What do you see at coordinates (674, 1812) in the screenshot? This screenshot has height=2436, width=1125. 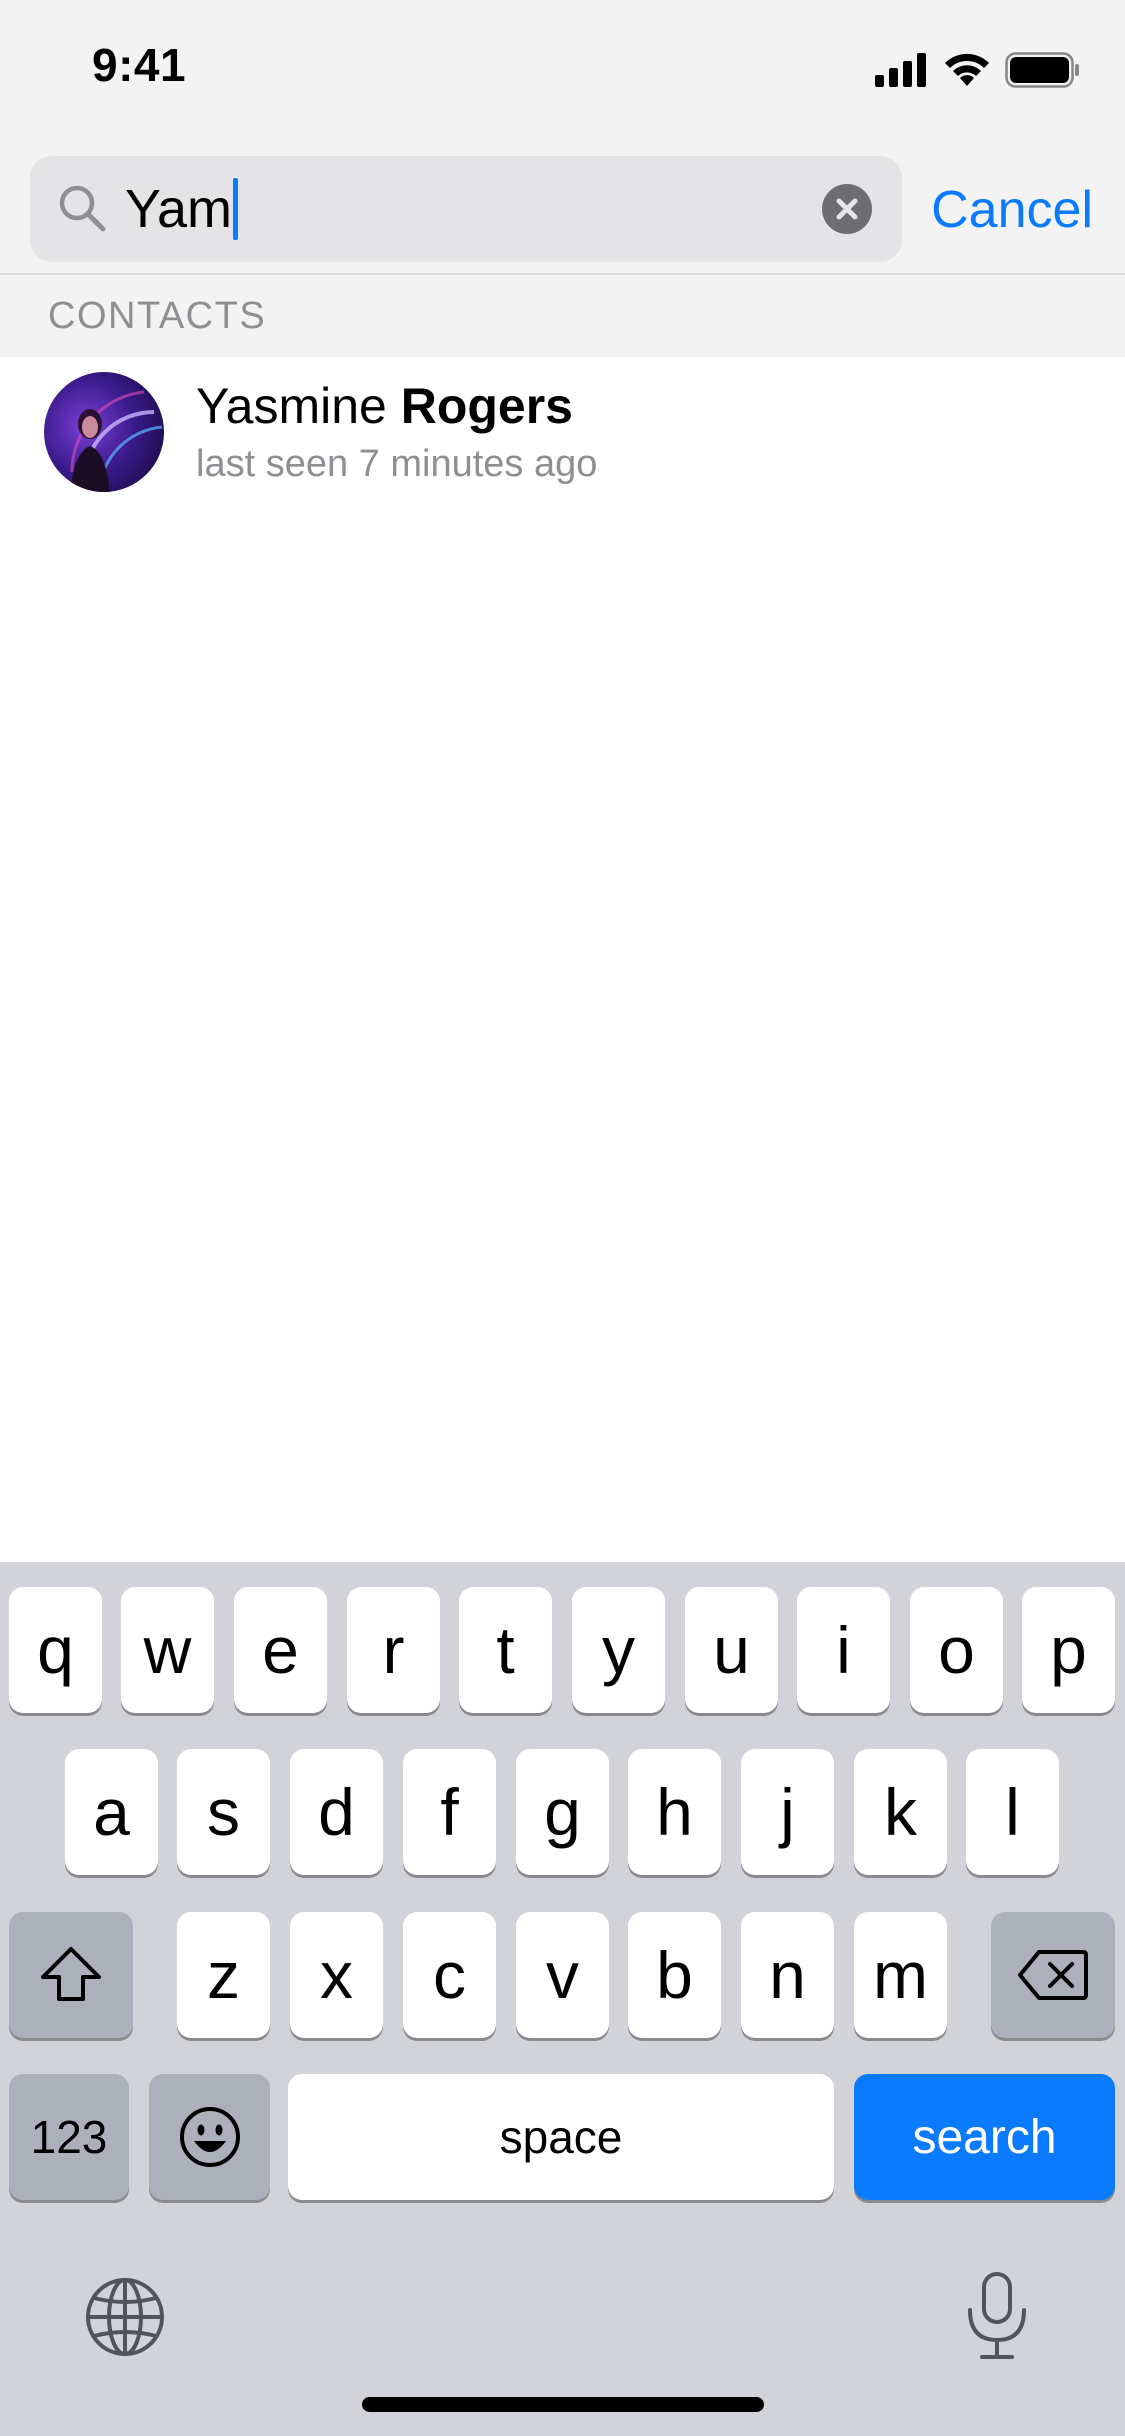 I see `key-h: h` at bounding box center [674, 1812].